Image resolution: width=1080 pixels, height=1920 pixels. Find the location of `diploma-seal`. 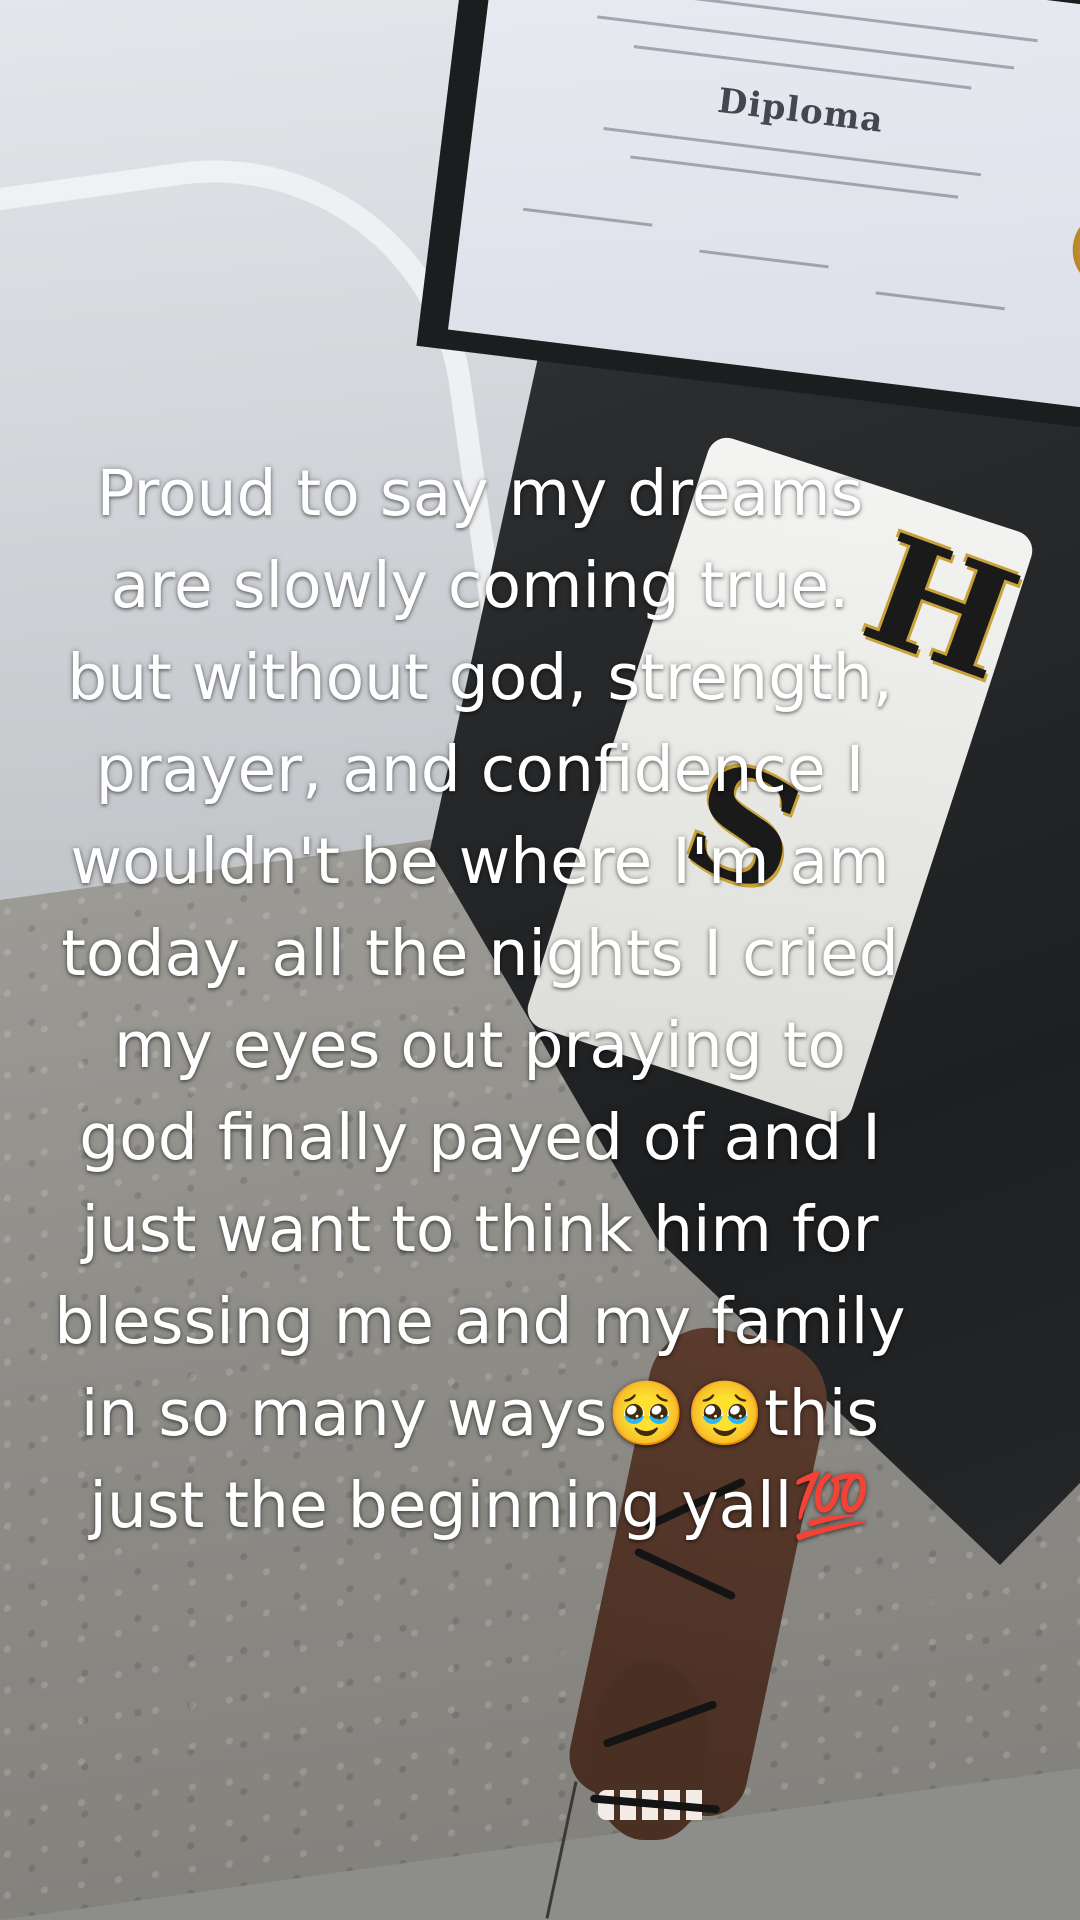

diploma-seal is located at coordinates (1074, 250).